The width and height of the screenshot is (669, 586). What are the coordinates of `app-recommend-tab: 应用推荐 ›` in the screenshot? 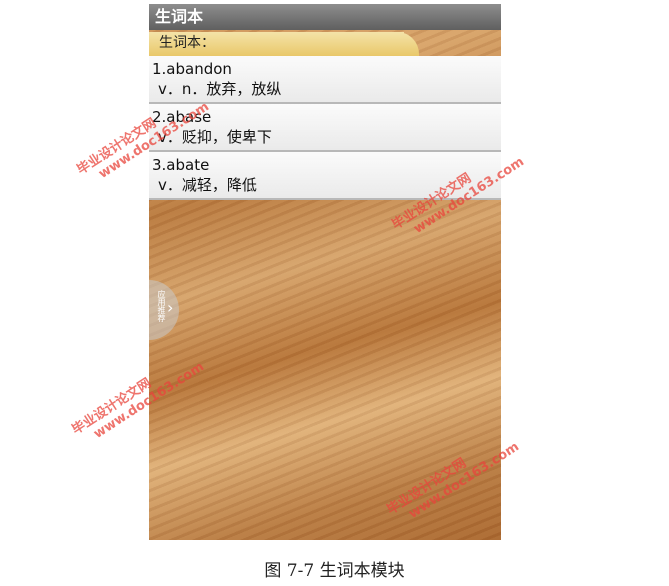 It's located at (164, 310).